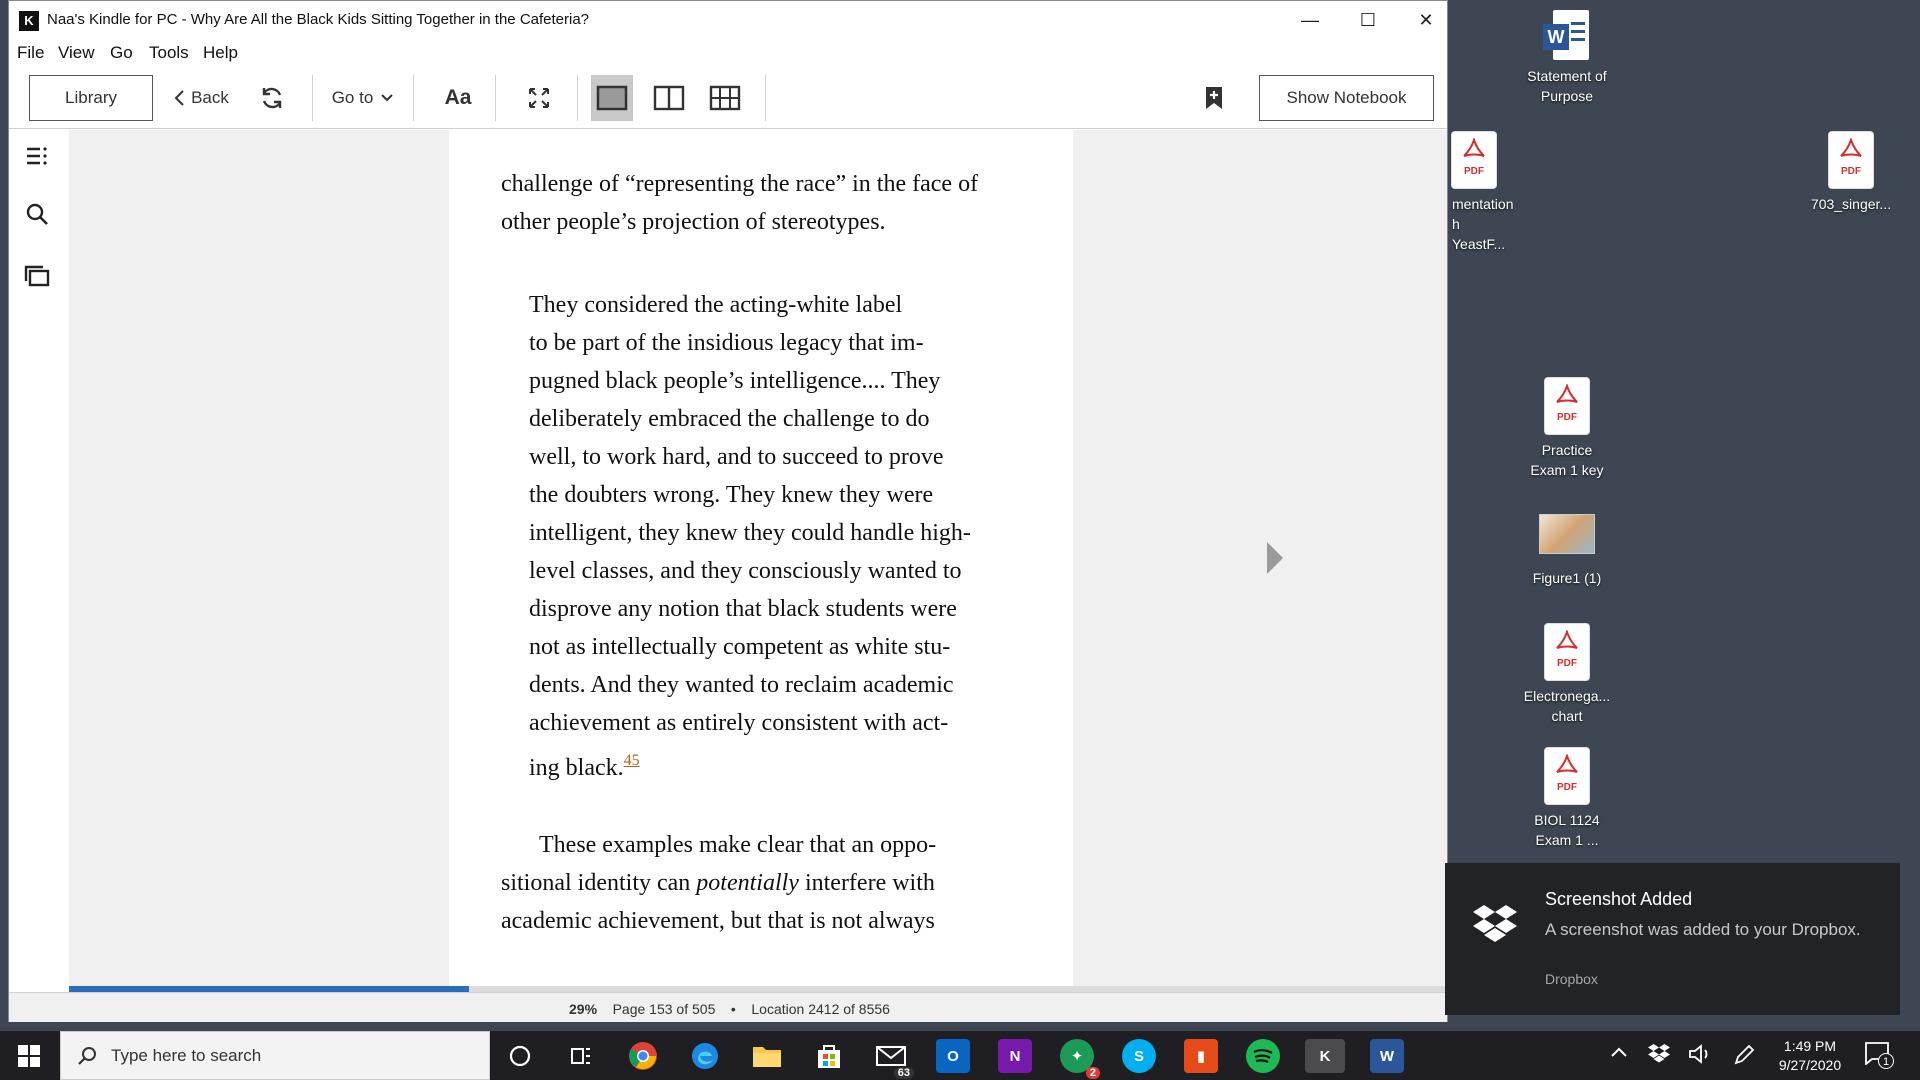 The image size is (1920, 1080). What do you see at coordinates (1810, 1046) in the screenshot?
I see `clock-time: 1:49 PM` at bounding box center [1810, 1046].